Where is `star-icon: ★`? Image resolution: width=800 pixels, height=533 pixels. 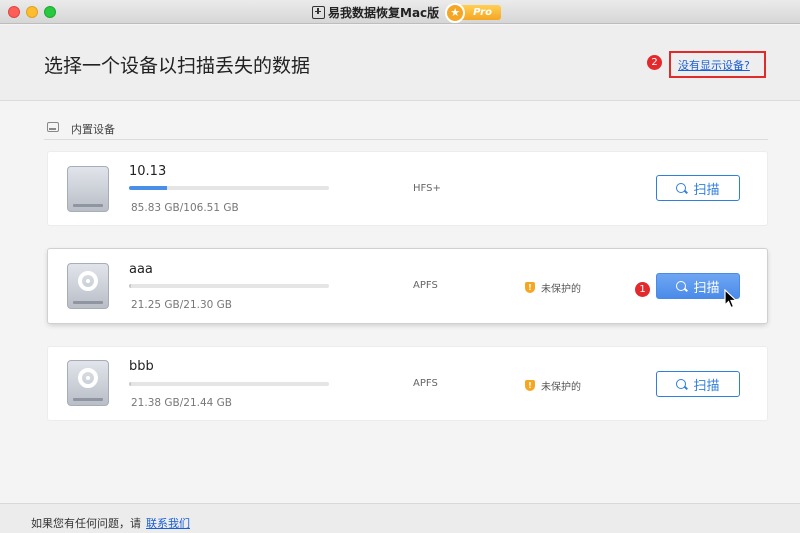 star-icon: ★ is located at coordinates (455, 13).